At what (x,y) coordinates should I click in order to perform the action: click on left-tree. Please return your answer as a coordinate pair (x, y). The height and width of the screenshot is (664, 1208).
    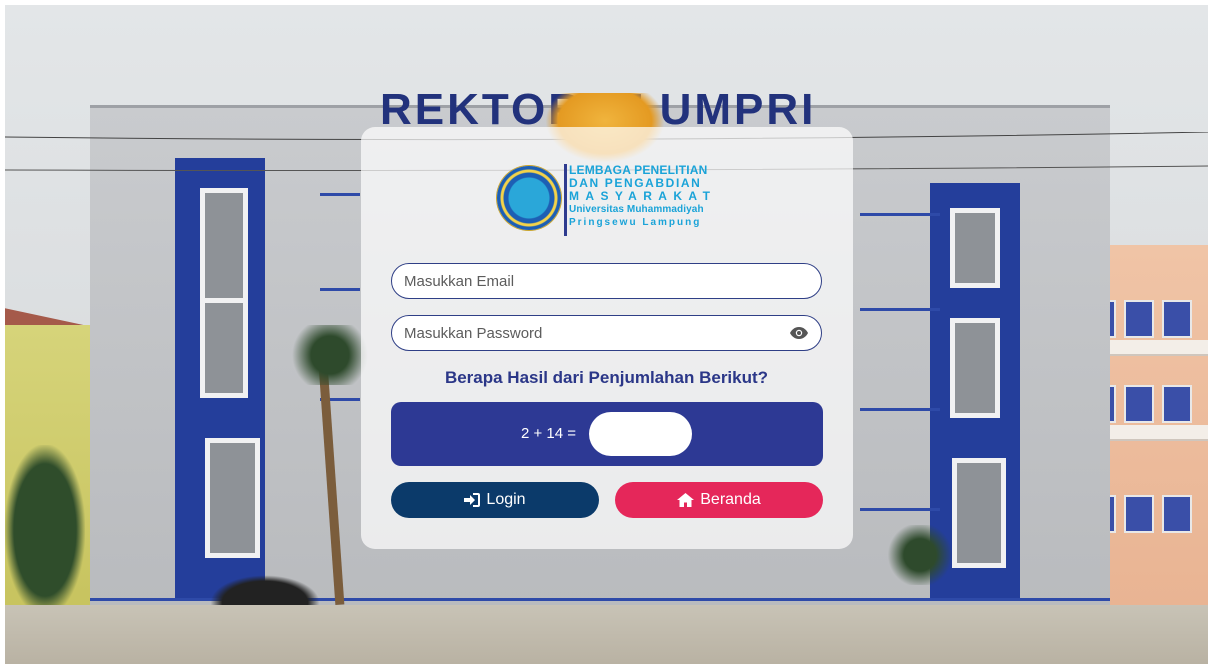
    Looking at the image, I should click on (45, 530).